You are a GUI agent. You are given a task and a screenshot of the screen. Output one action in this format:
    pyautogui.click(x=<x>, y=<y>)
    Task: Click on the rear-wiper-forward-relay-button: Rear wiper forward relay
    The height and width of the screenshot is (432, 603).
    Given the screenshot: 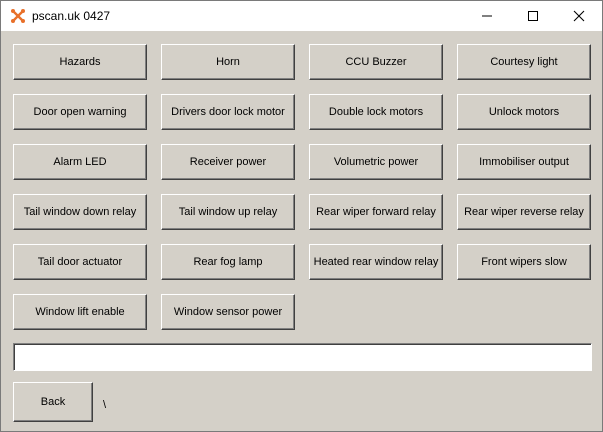 What is the action you would take?
    pyautogui.click(x=376, y=212)
    